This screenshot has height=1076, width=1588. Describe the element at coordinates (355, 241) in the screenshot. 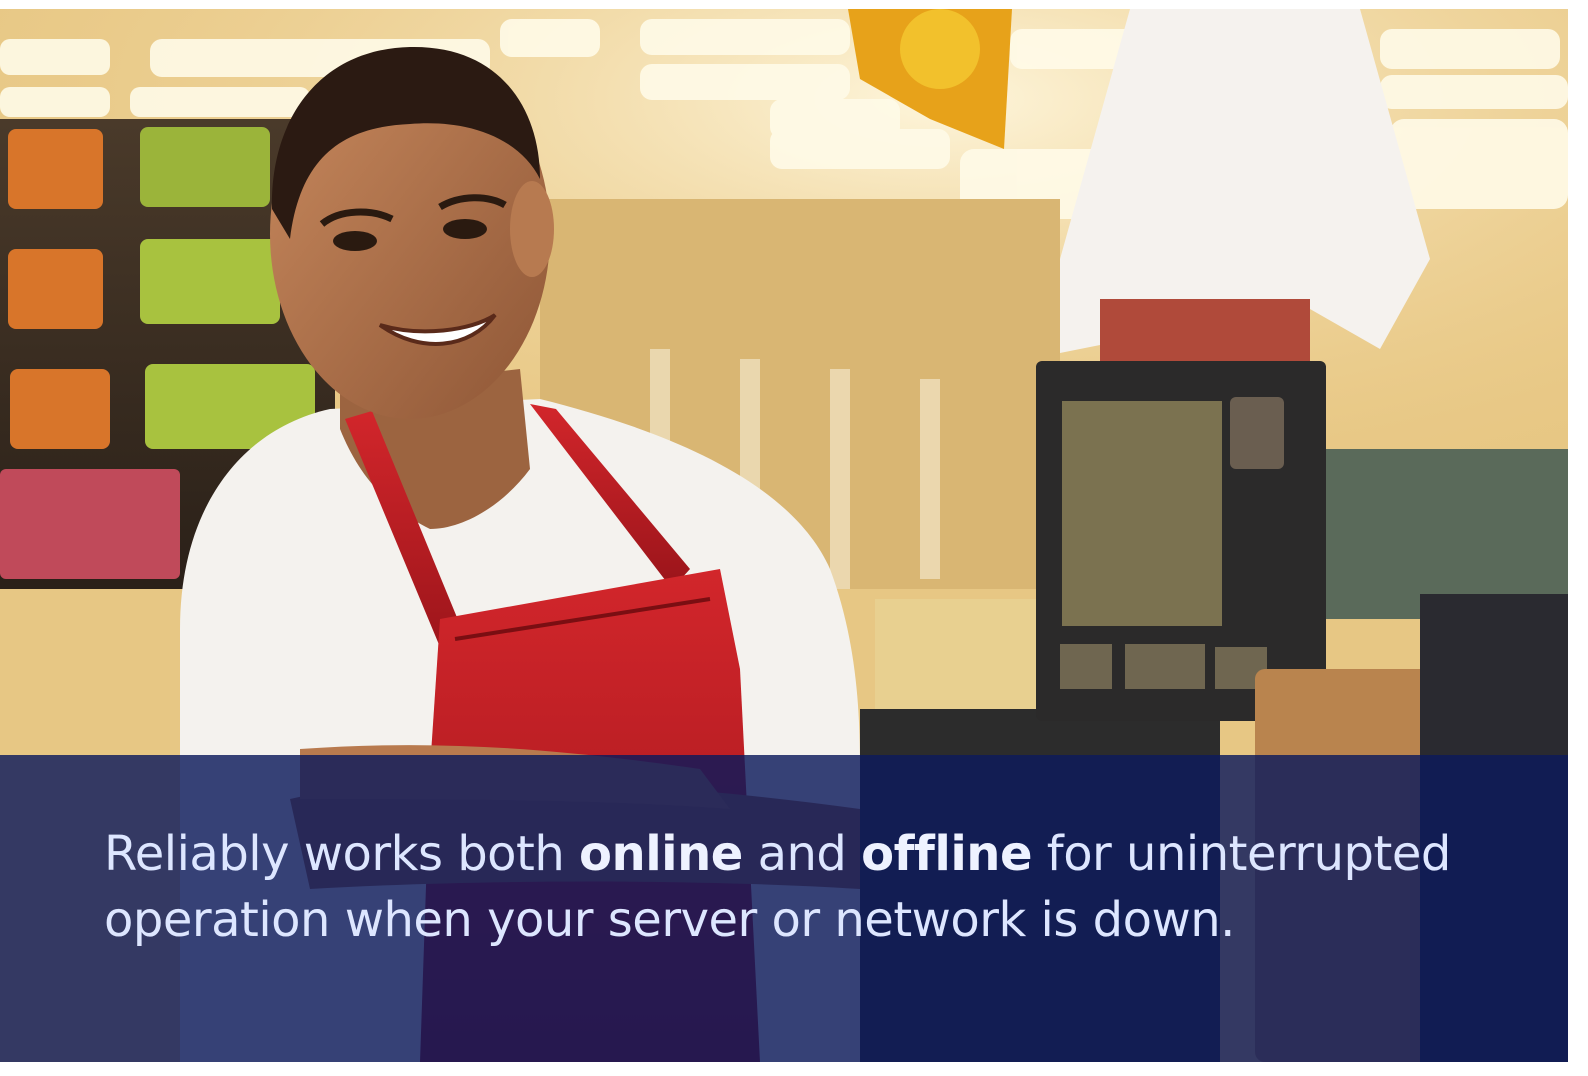

I see `left-eye` at that location.